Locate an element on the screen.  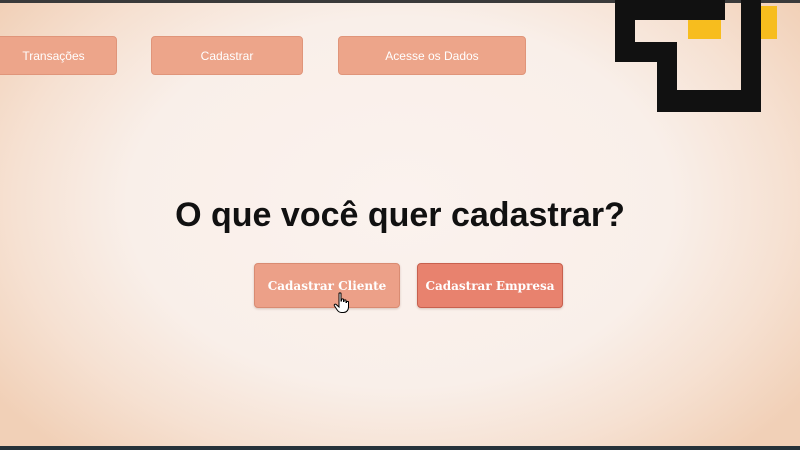
cadastrar-cliente-button: Cadastrar Cliente is located at coordinates (327, 285).